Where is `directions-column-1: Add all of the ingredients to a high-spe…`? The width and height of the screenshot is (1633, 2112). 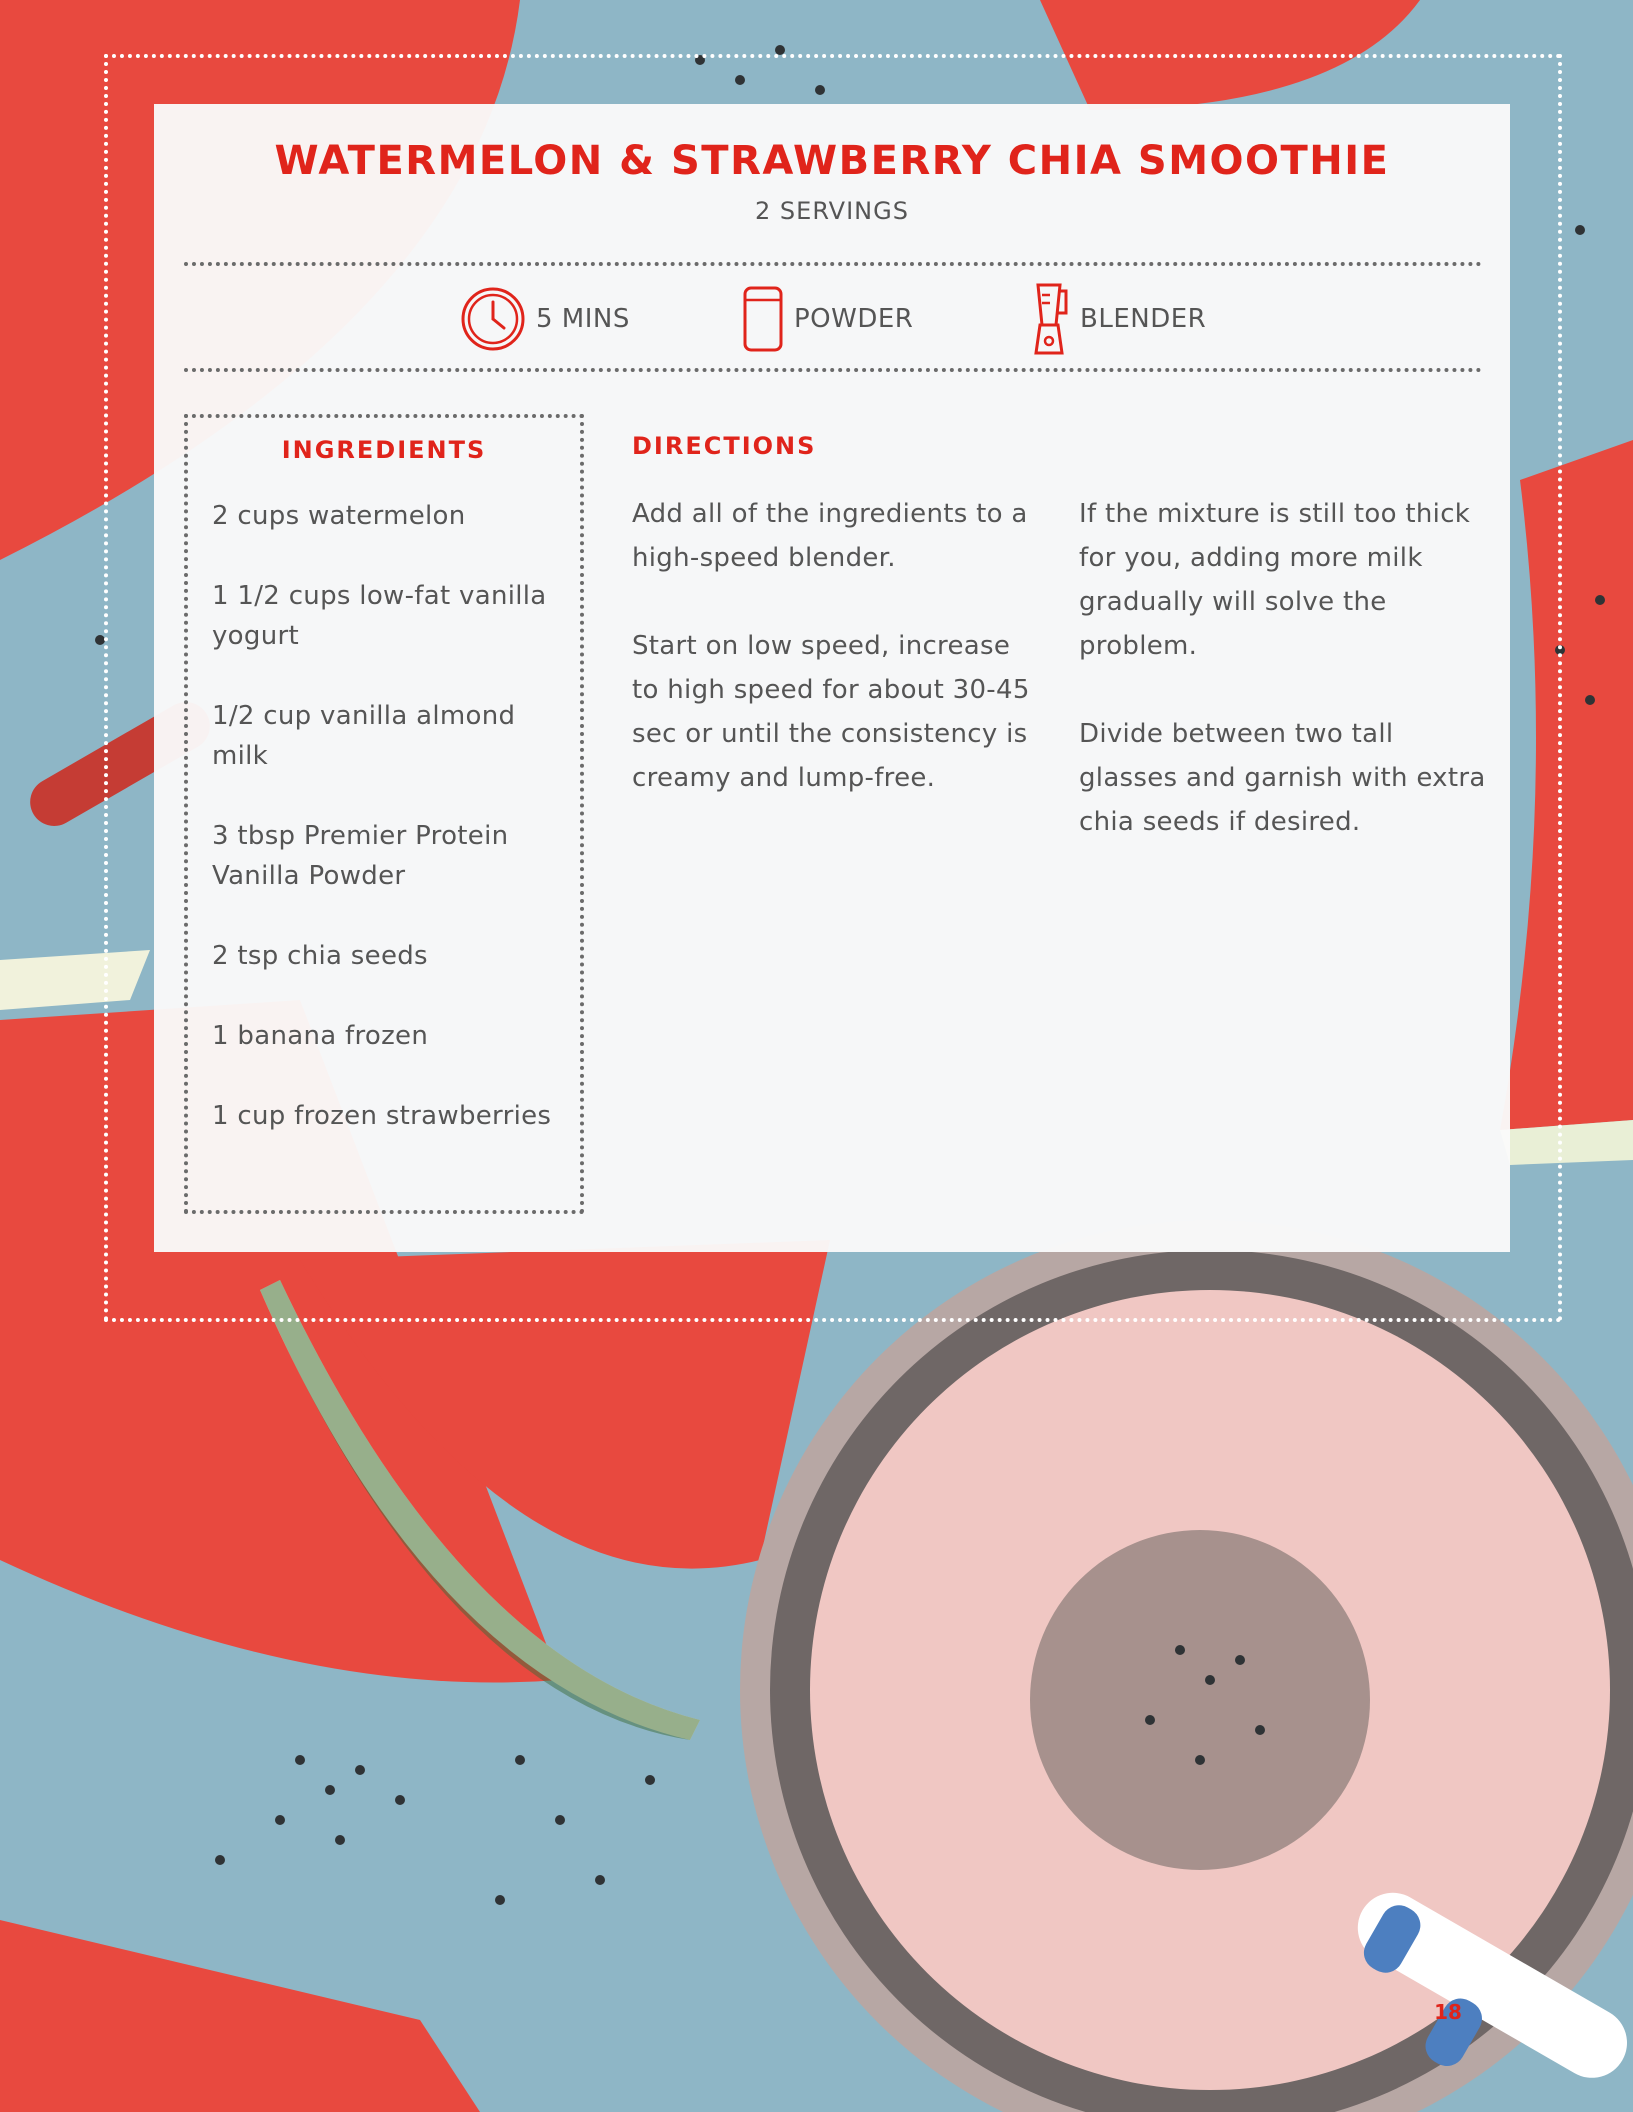
directions-column-1: Add all of the ingredients to a high-spe… is located at coordinates (837, 668).